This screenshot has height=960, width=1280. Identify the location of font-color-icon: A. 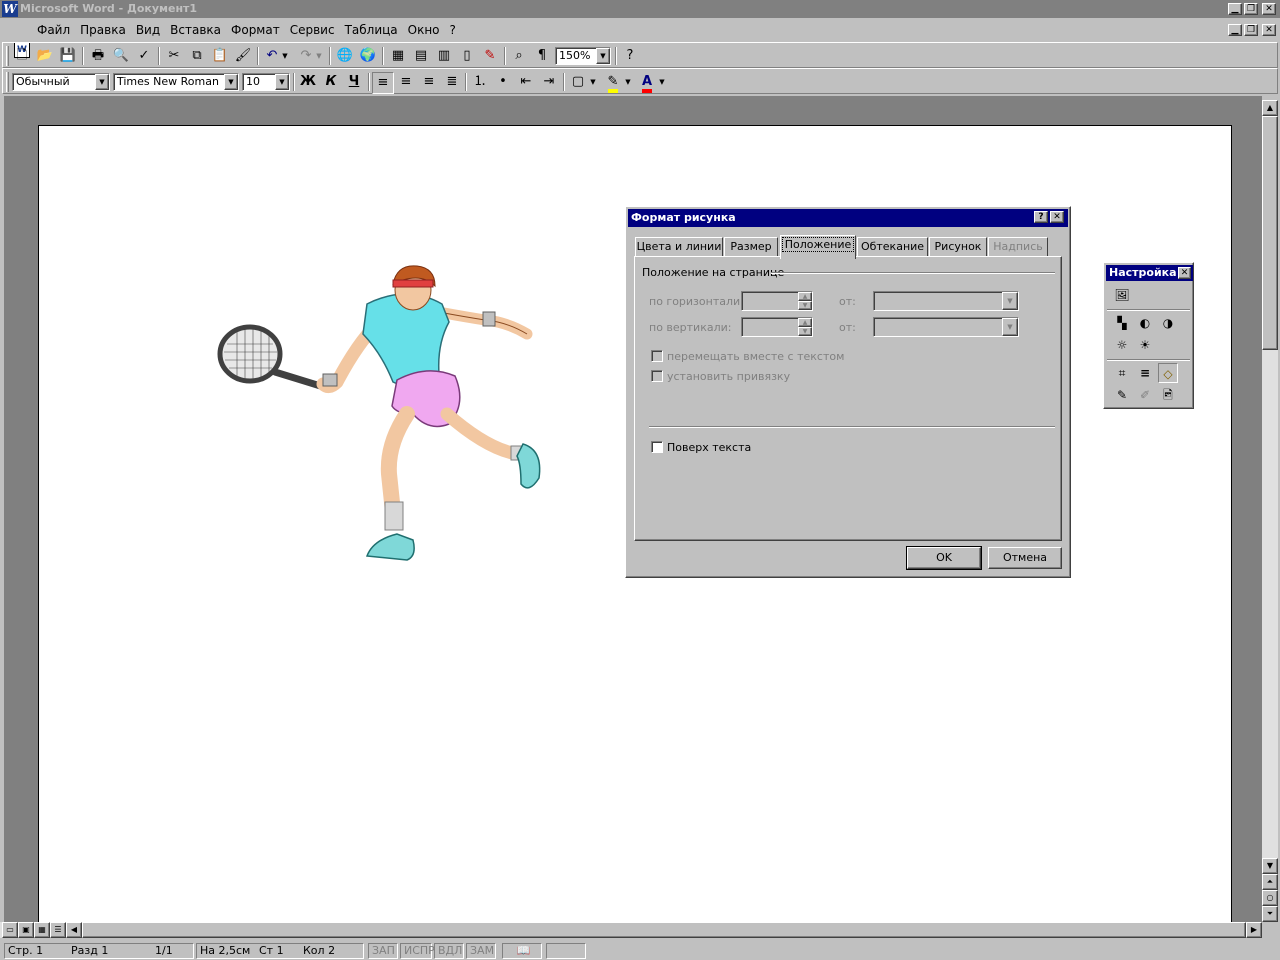
(647, 83).